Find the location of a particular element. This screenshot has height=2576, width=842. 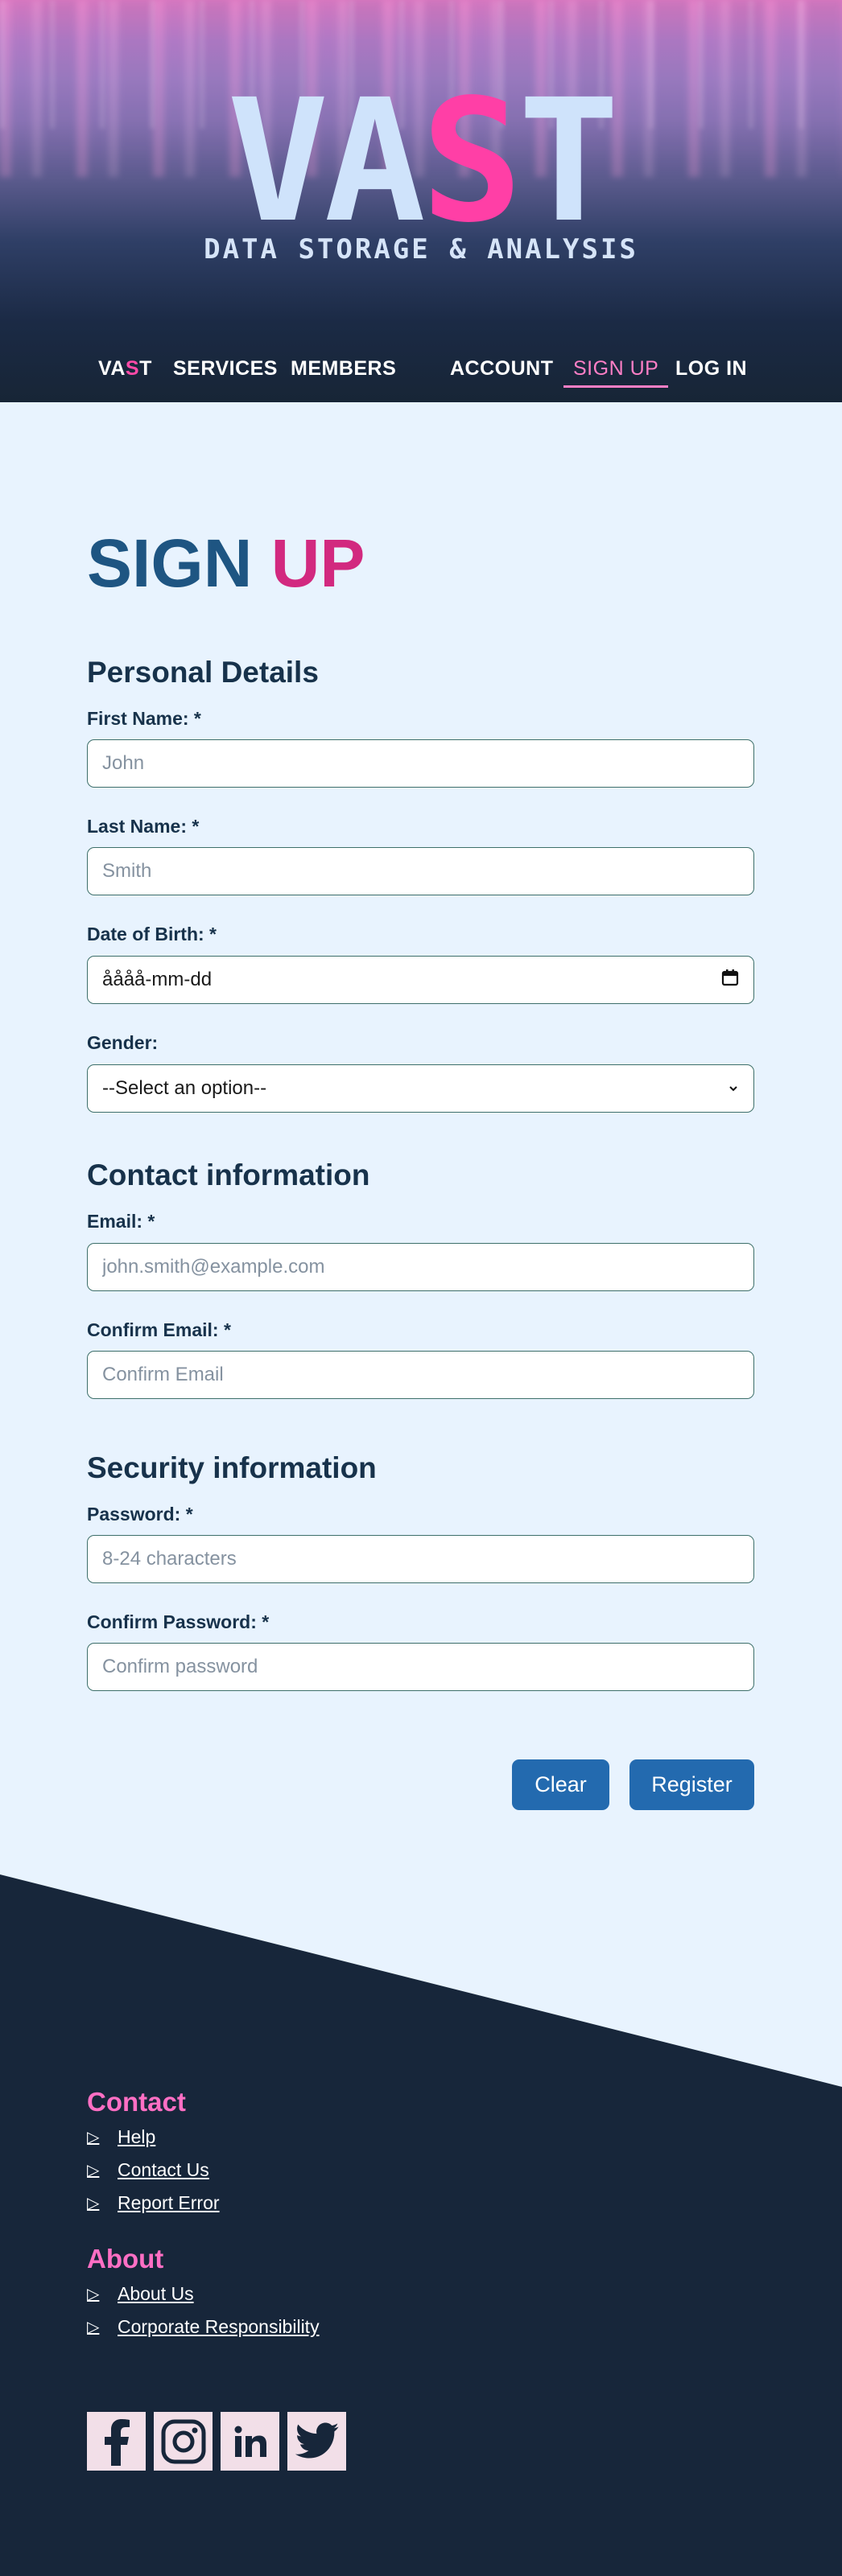

dob-label: Date of Birth: * is located at coordinates (152, 934).